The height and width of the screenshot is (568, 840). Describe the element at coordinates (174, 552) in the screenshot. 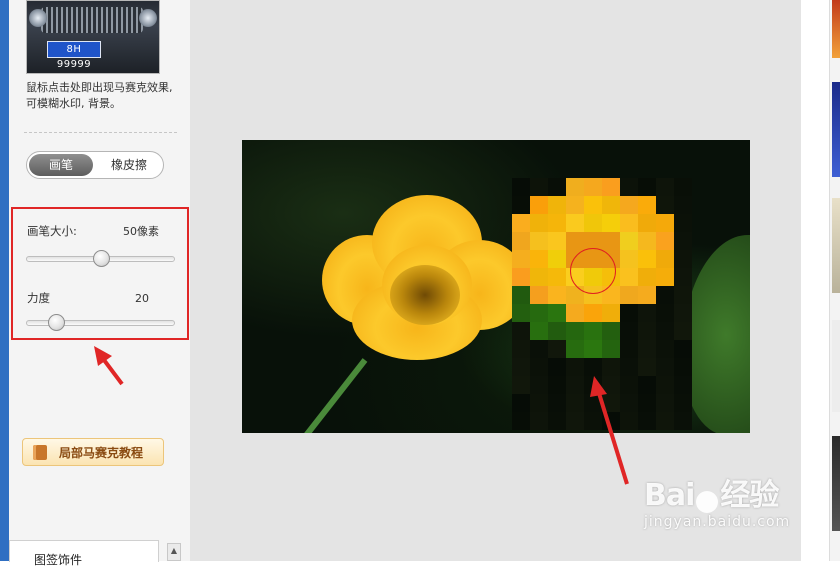

I see `scroll-up-arrow-icon: ▲` at that location.